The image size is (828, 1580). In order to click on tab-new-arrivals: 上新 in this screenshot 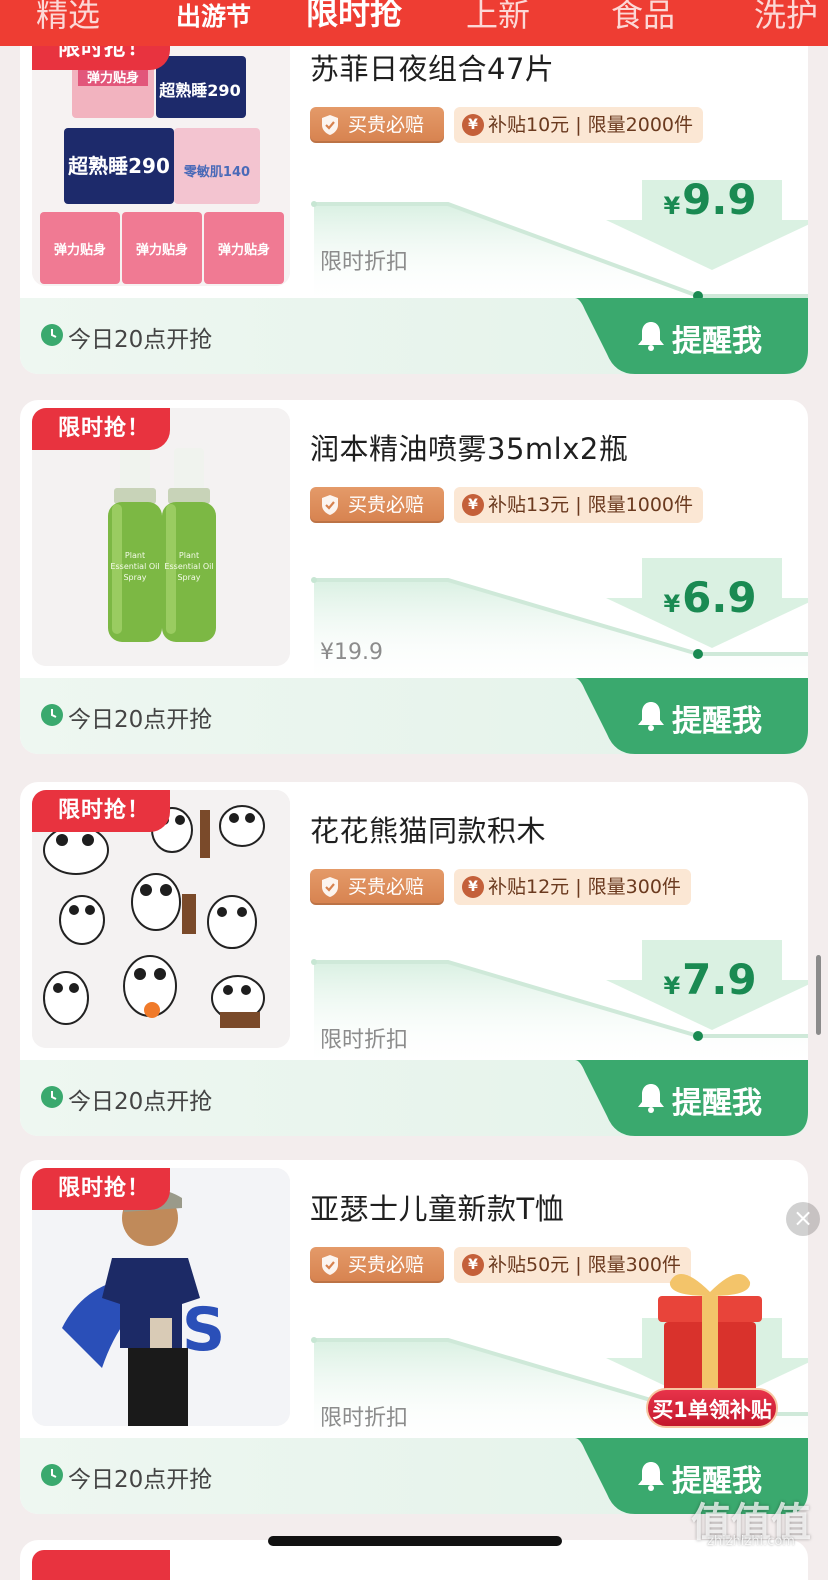, I will do `click(498, 19)`.